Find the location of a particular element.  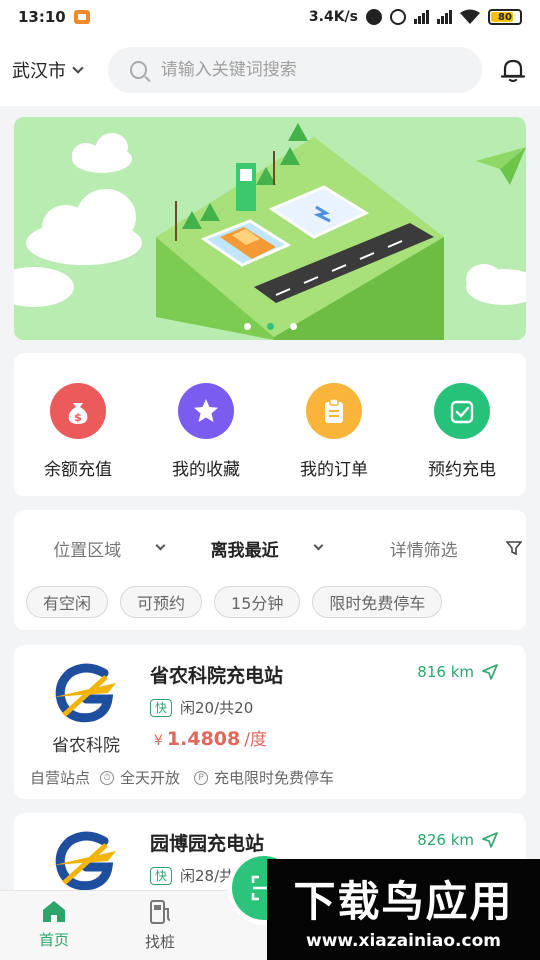

banner-pagination is located at coordinates (270, 326).